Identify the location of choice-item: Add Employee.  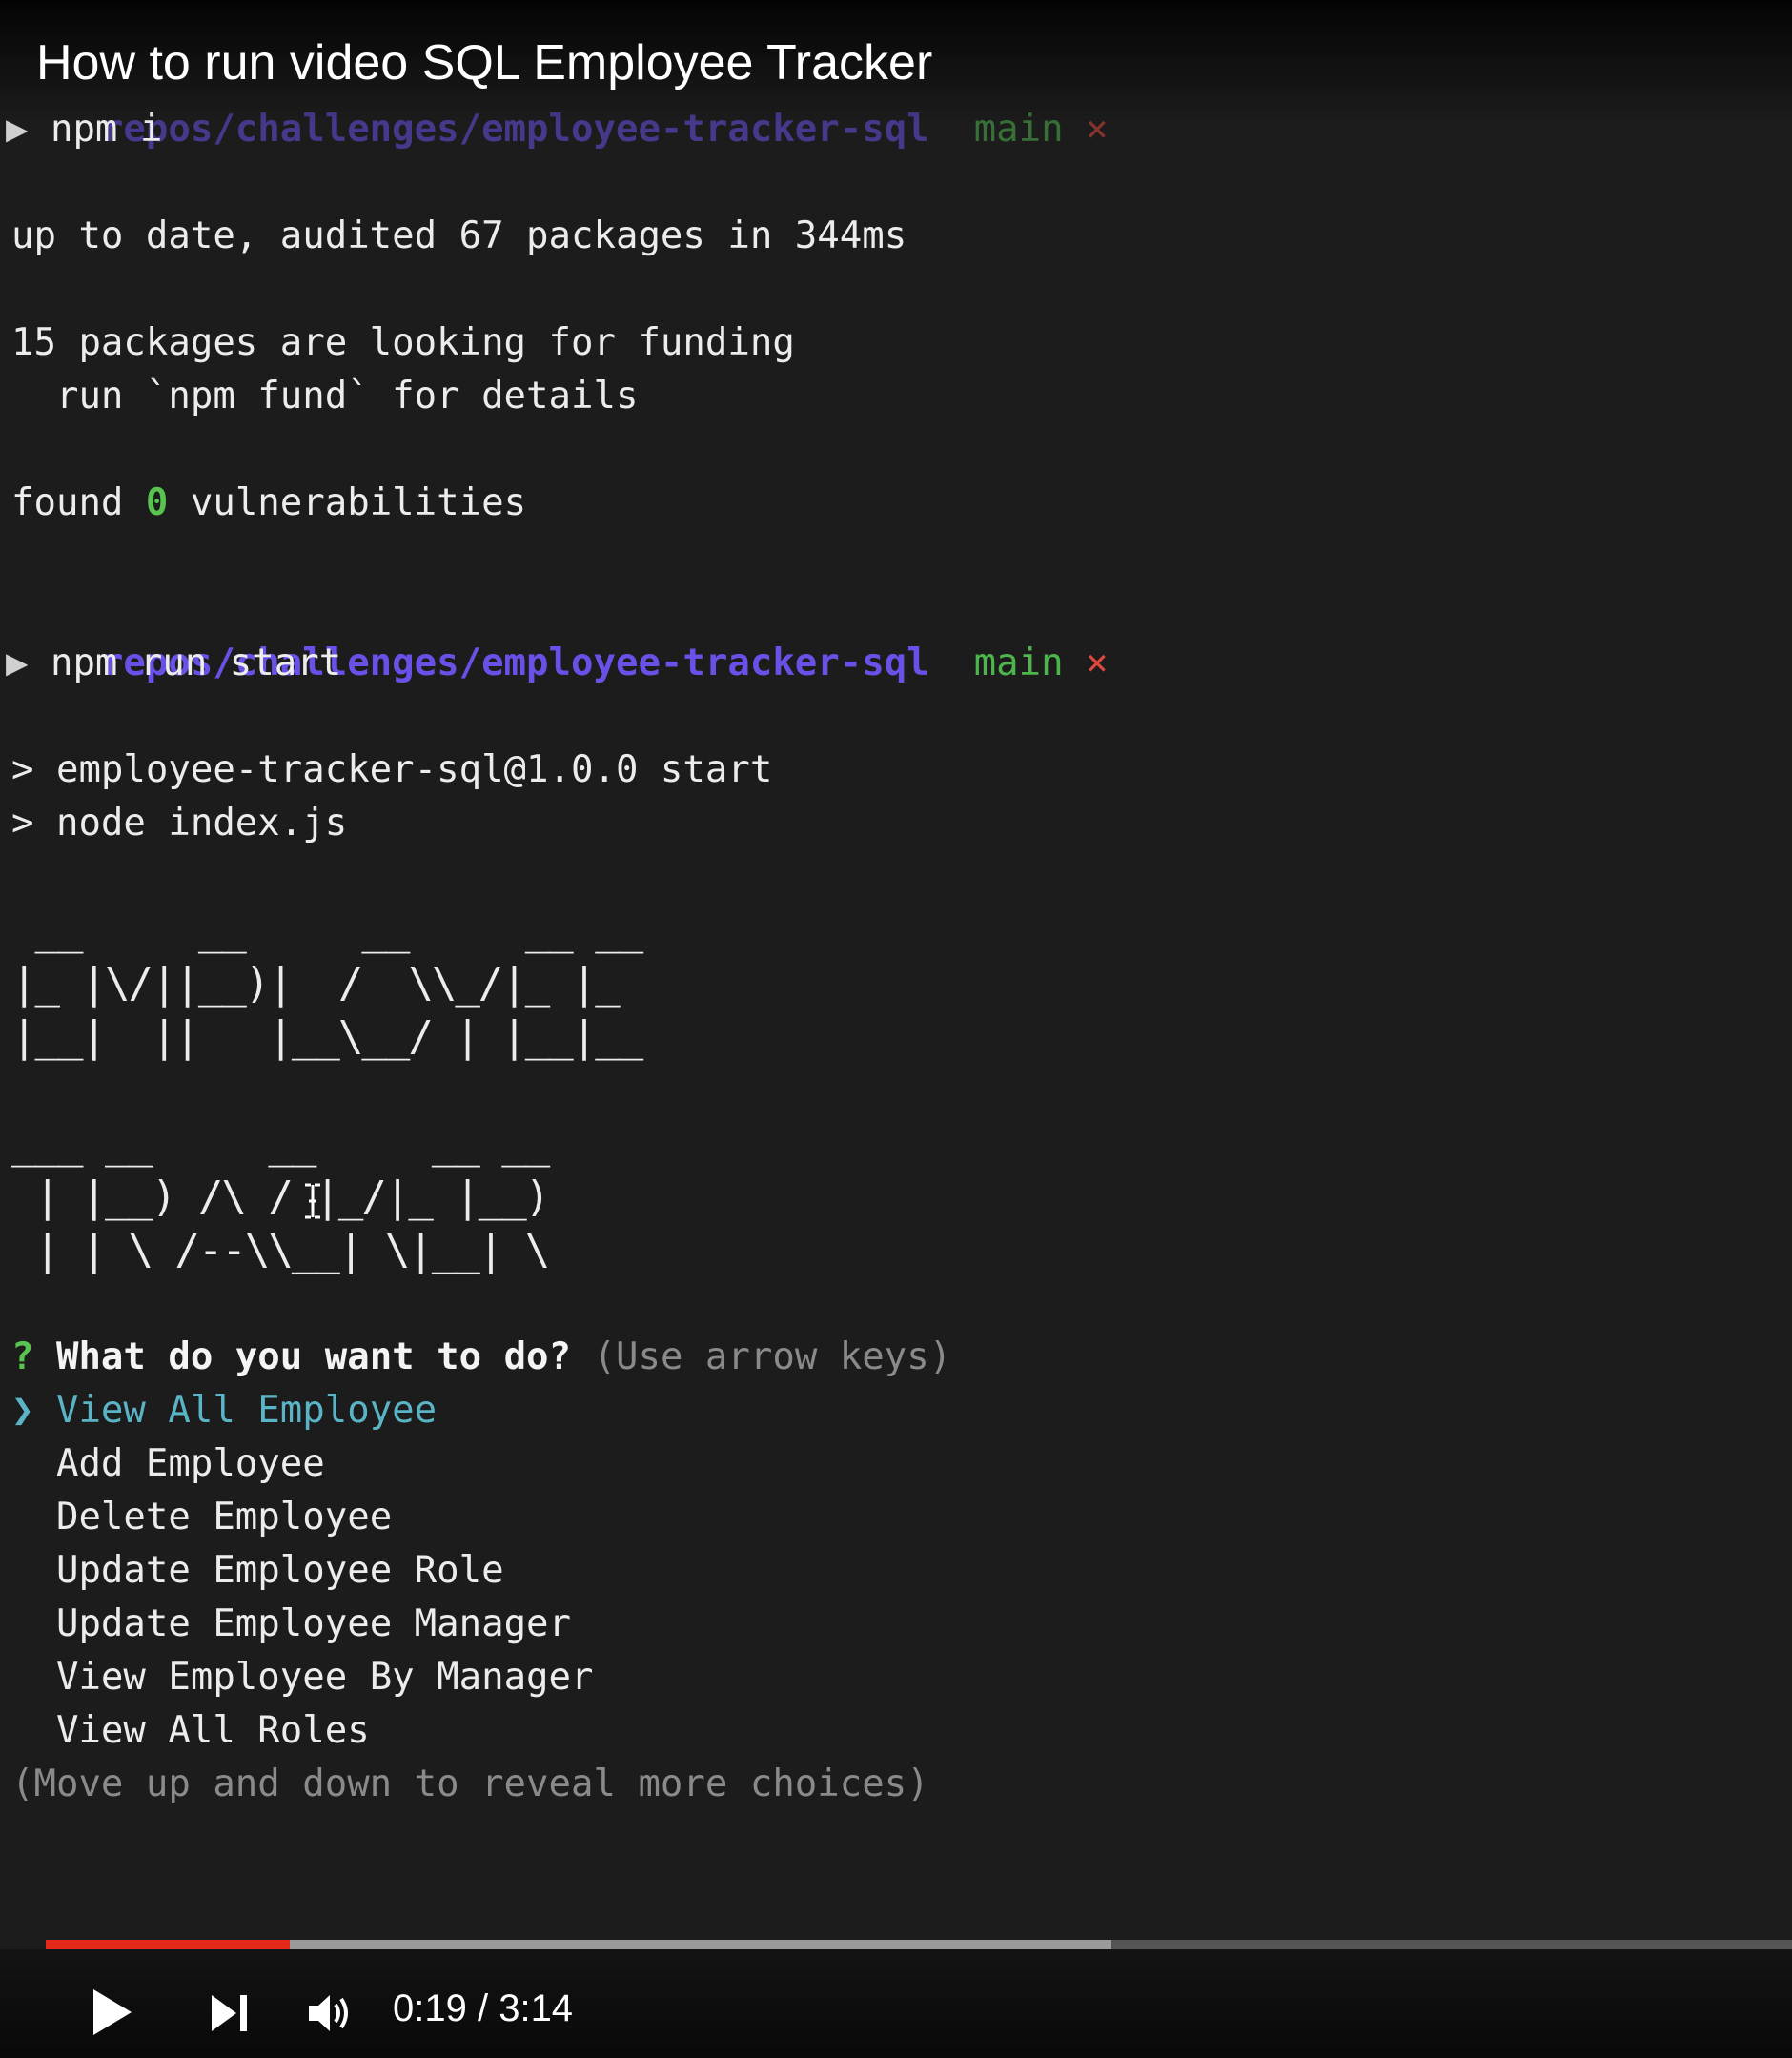
(168, 1464).